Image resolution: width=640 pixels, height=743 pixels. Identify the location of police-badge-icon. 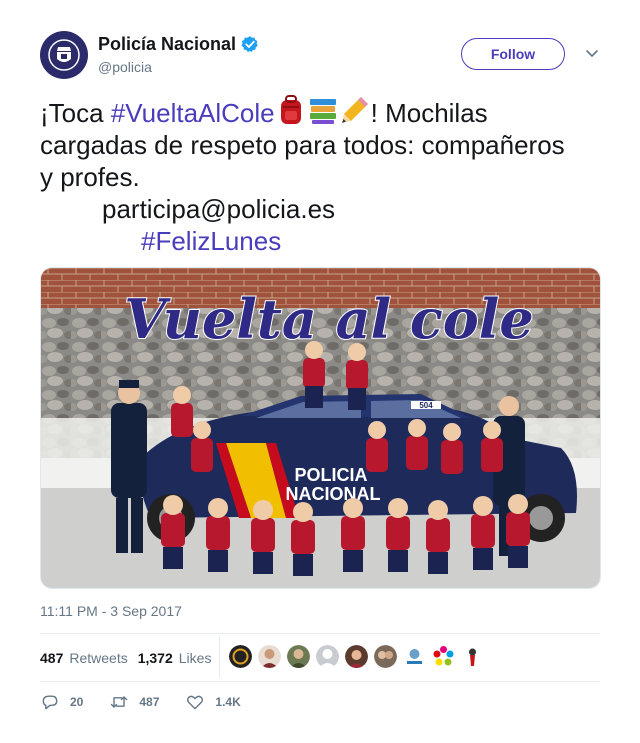
(64, 55).